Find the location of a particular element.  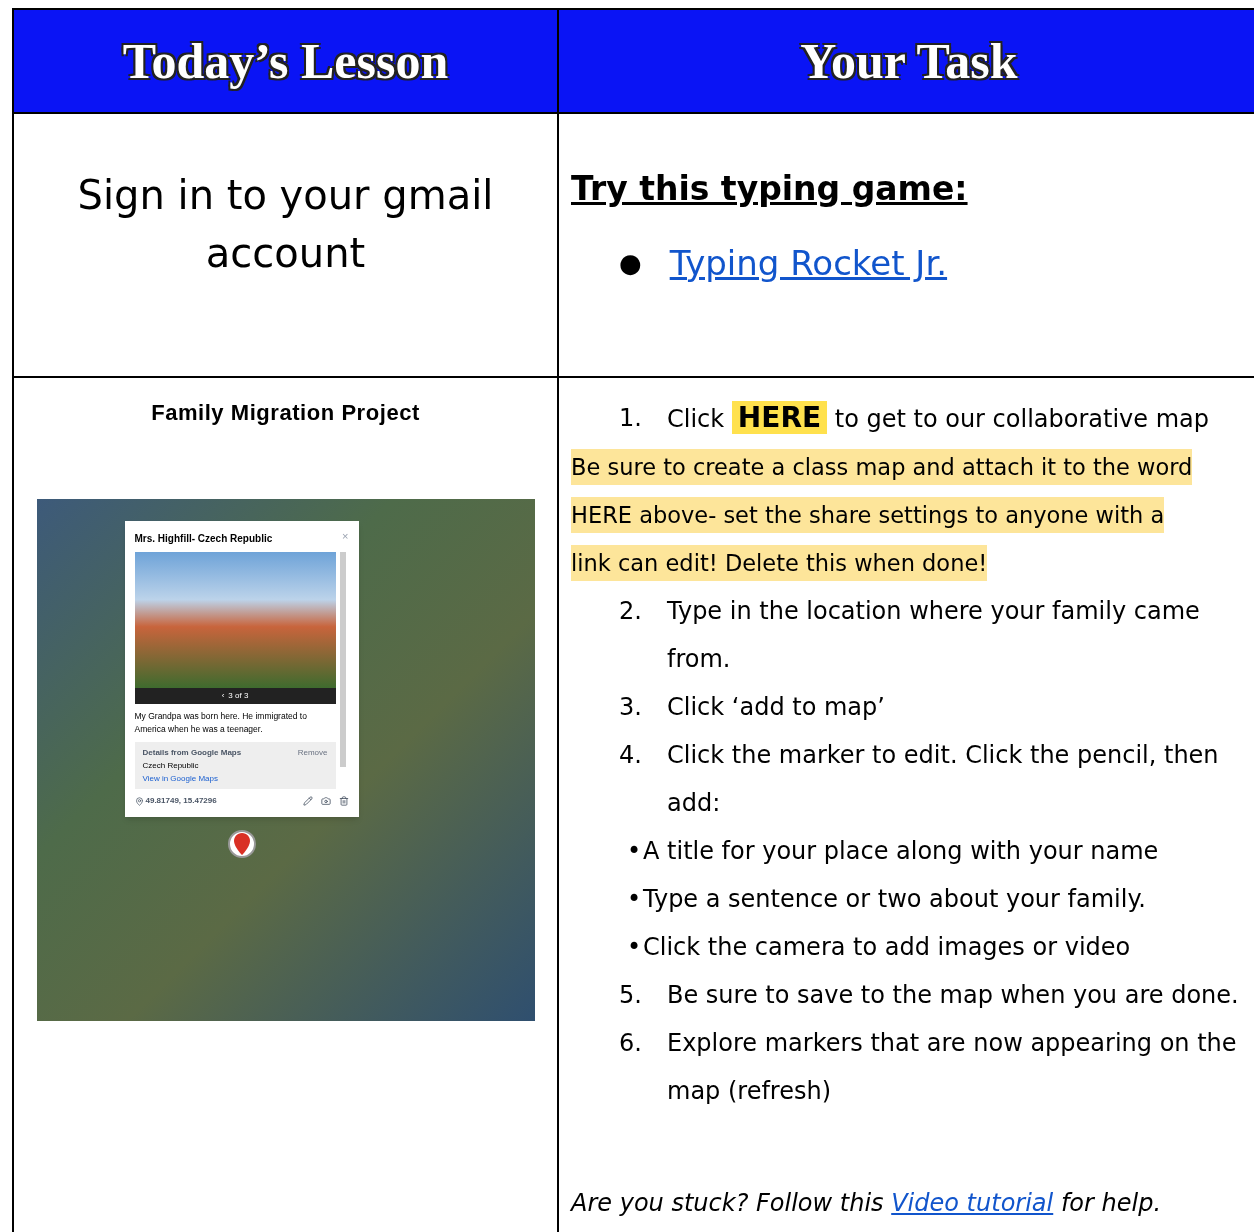

step-number: 4. is located at coordinates (631, 755).